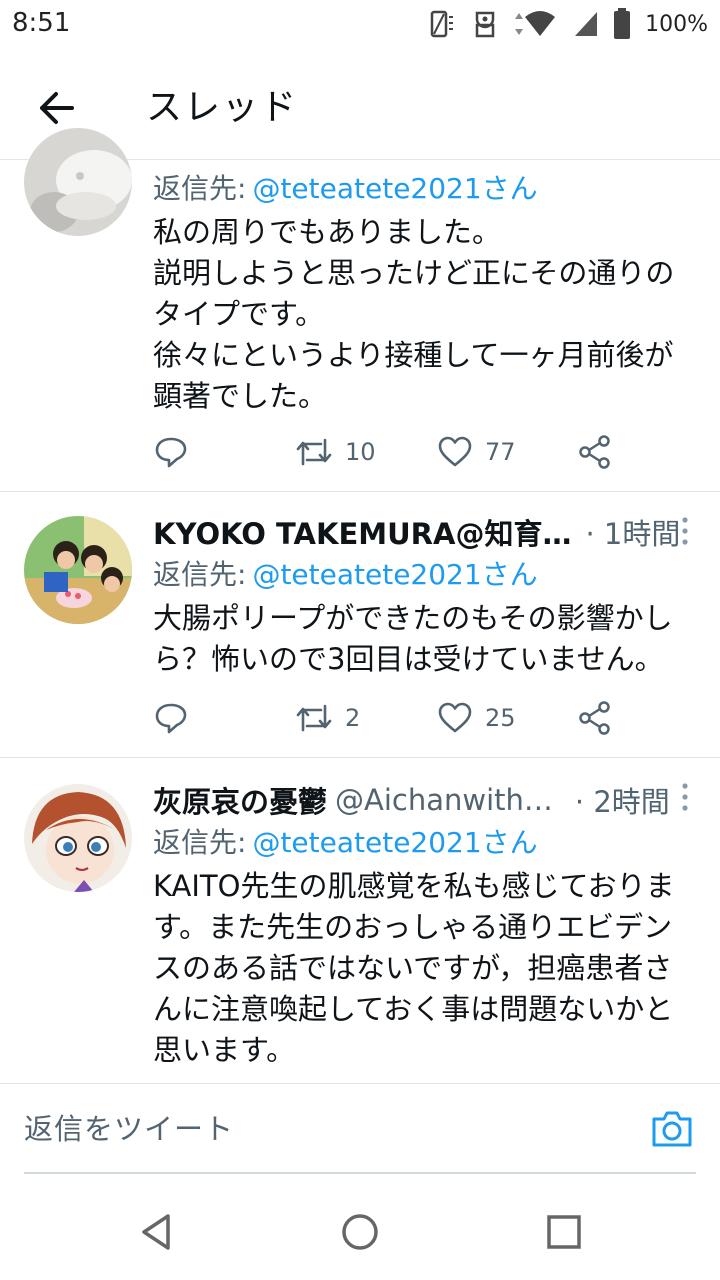  Describe the element at coordinates (567, 24) in the screenshot. I see `status-icons: 100%` at that location.